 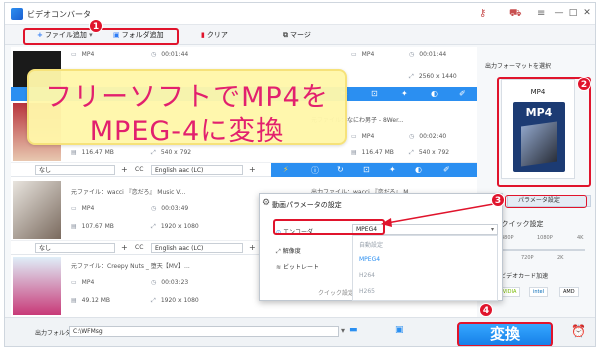 I want to click on alarm-clock-icon: ⏰, so click(x=578, y=331).